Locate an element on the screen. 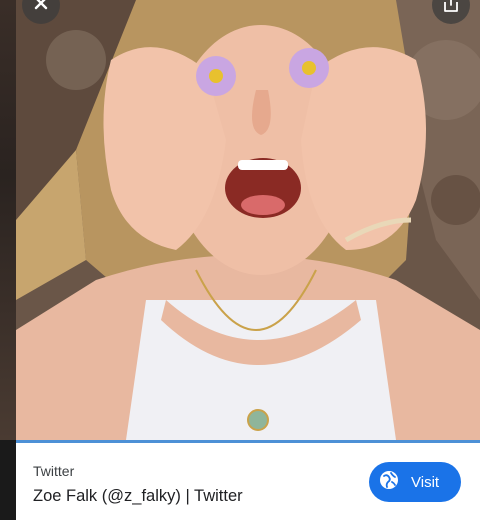 The image size is (480, 520). visit-button: Visit is located at coordinates (415, 482).